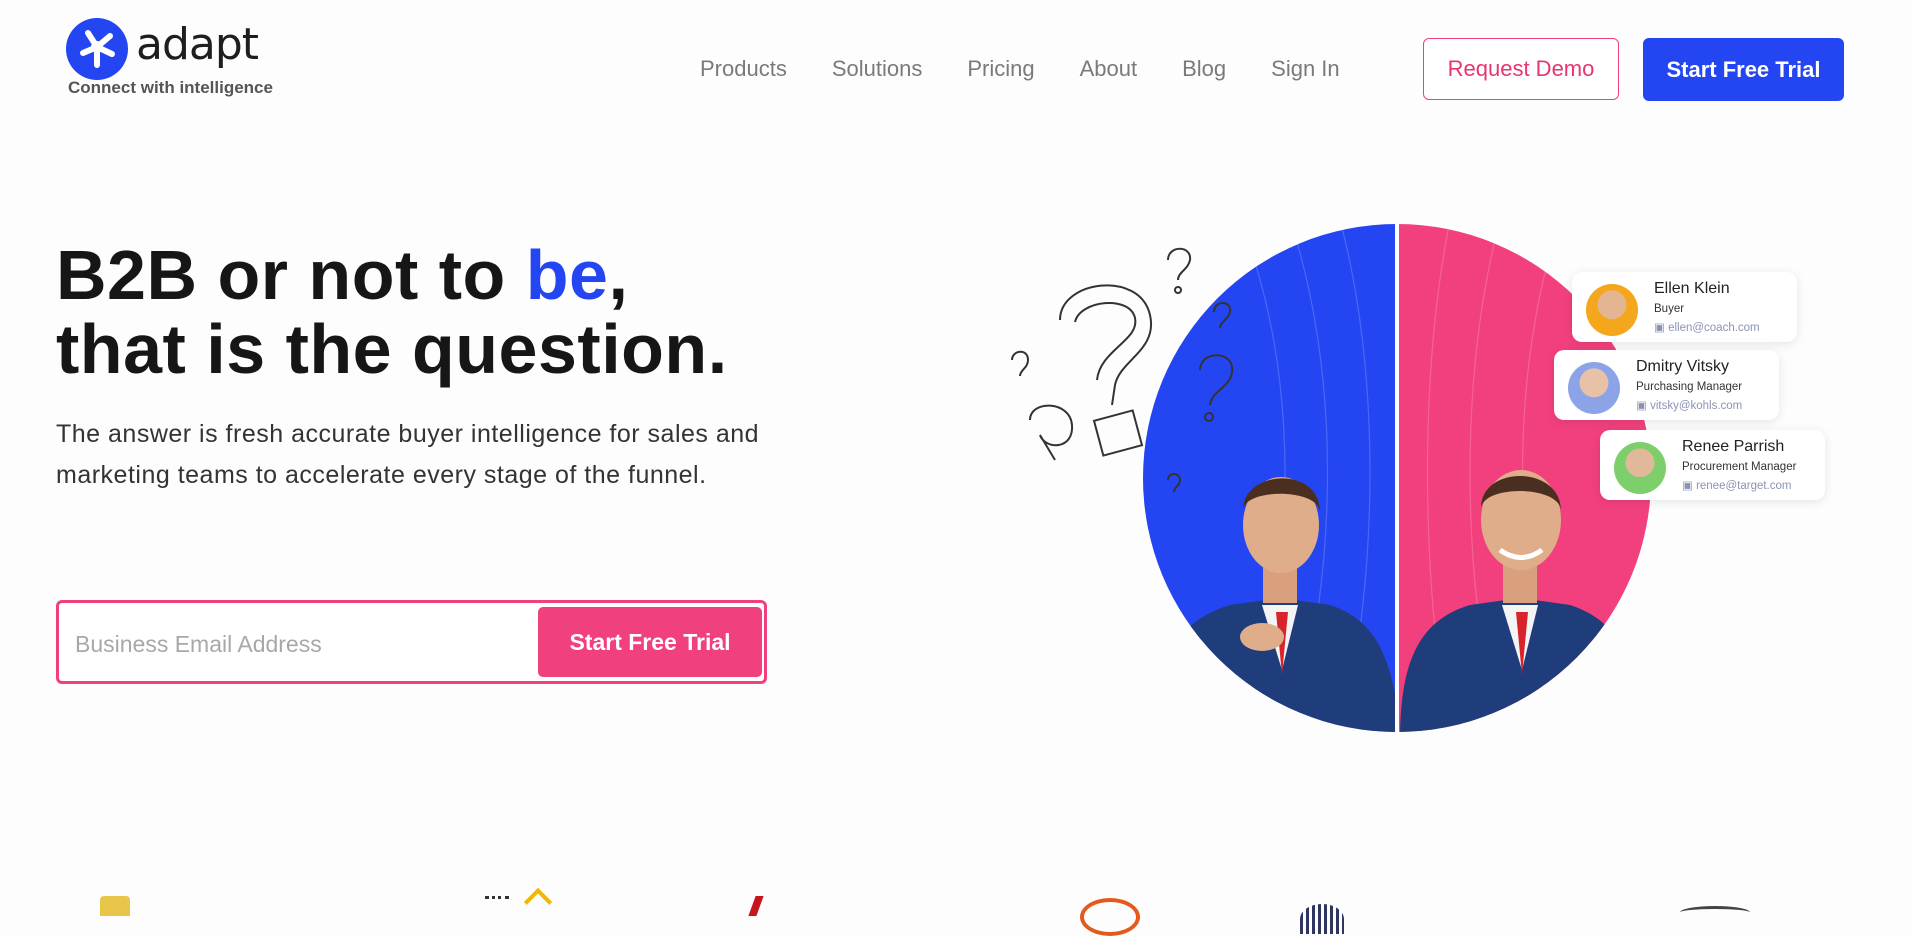 This screenshot has height=936, width=1911. I want to click on nav-sign-in: Sign In, so click(1305, 69).